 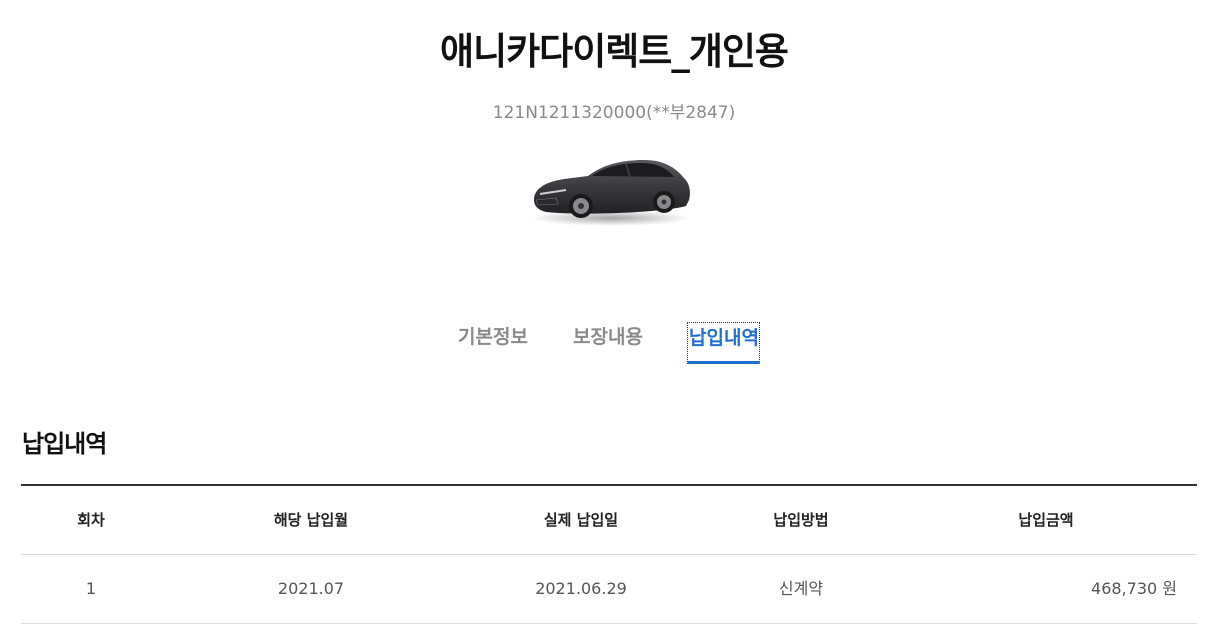 I want to click on column-header-target-month: 해당 납입월, so click(x=311, y=520).